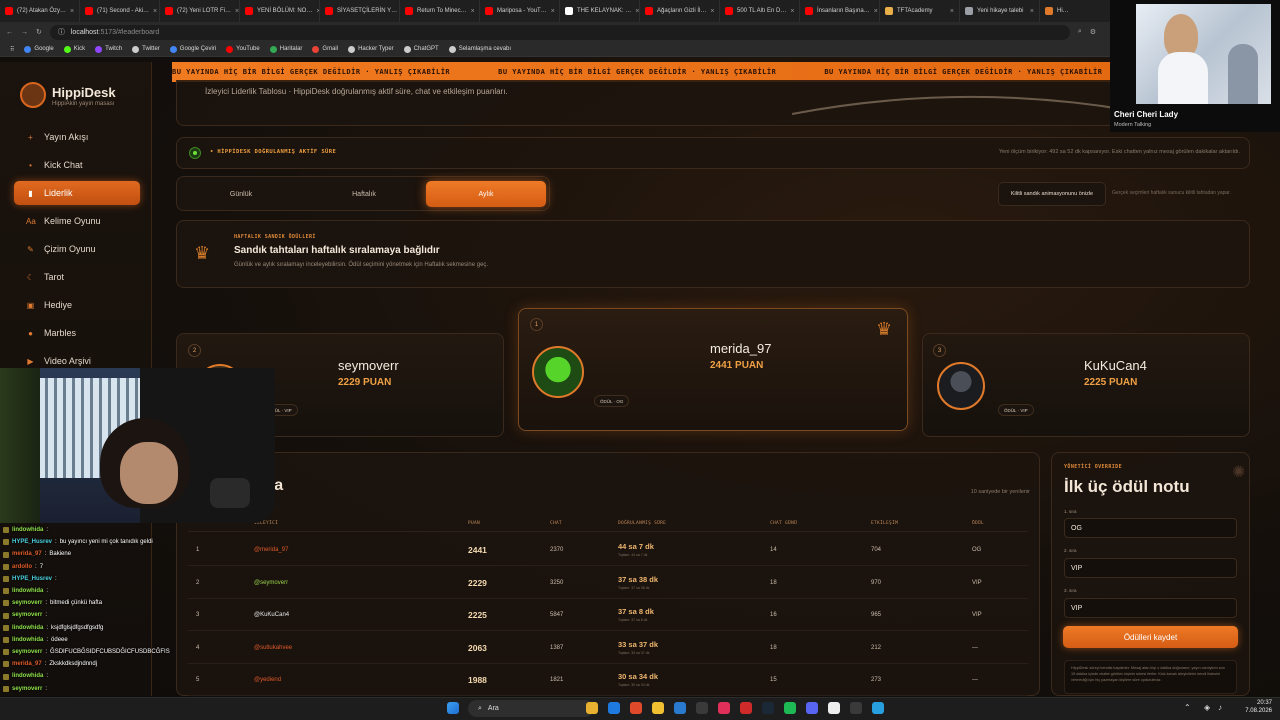  Describe the element at coordinates (1000, 11) in the screenshot. I see `browser-tab: Yeni hikaye talebi ×` at that location.